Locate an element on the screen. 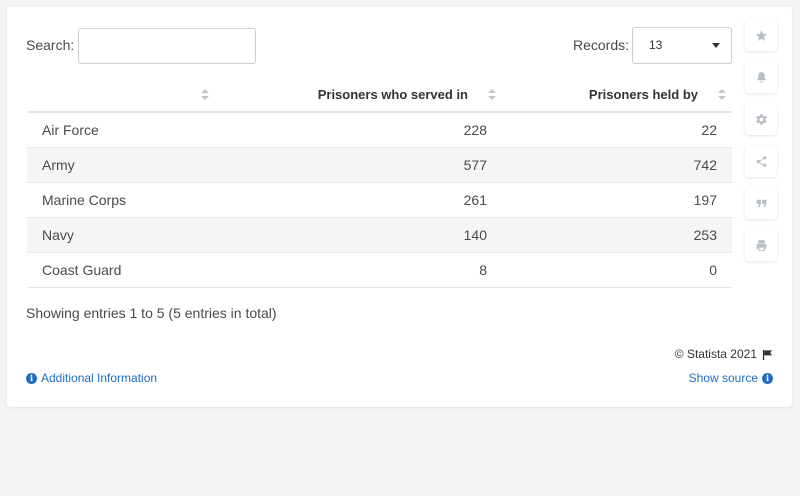  additional-information-link: i Additional Information is located at coordinates (91, 378).